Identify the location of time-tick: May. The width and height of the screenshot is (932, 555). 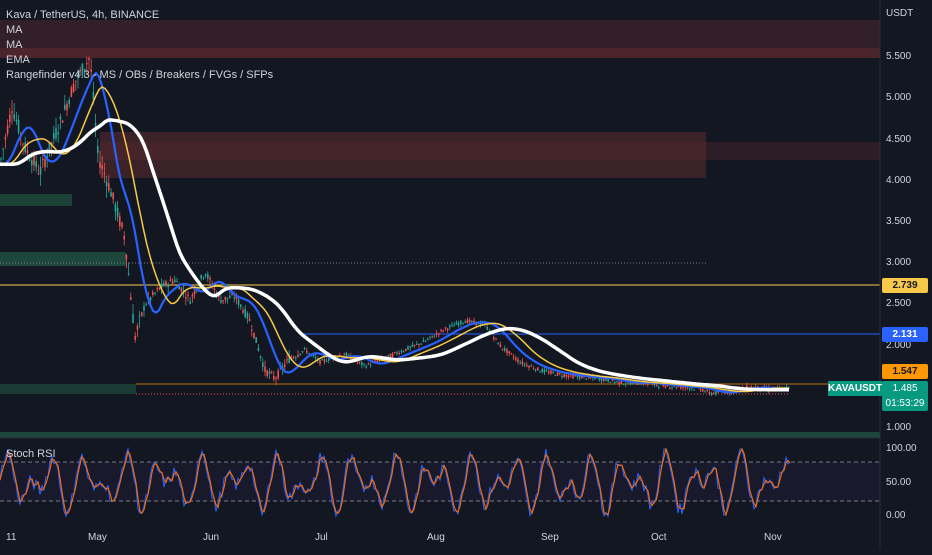
(97, 537).